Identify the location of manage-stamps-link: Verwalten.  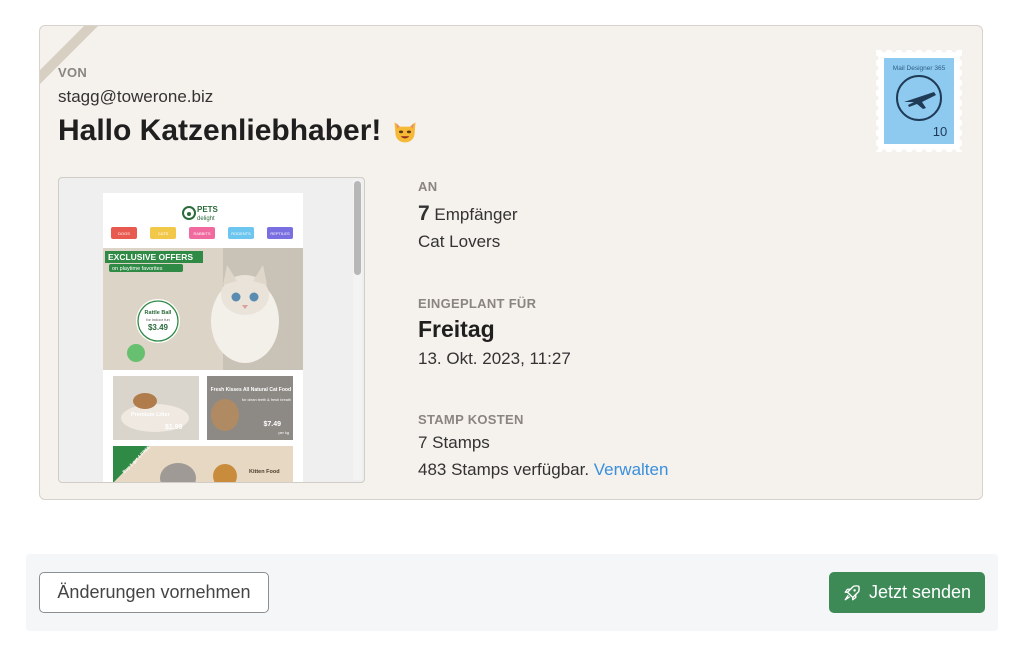
(631, 469).